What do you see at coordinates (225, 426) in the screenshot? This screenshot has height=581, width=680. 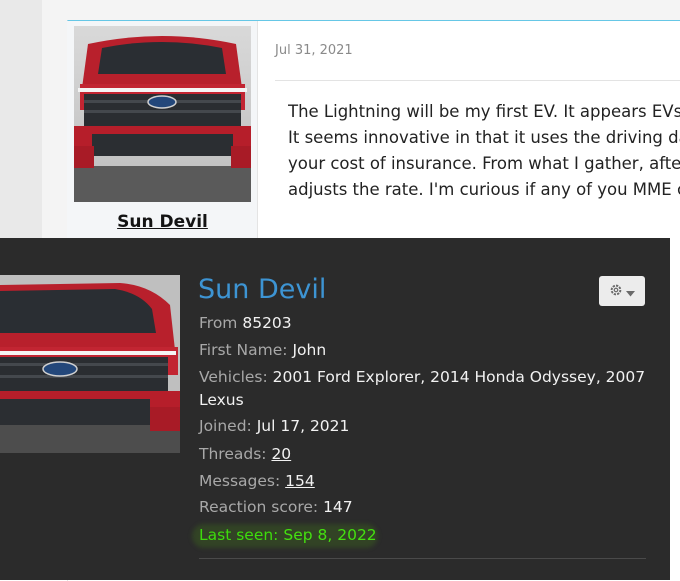 I see `joined-label: Joined:` at bounding box center [225, 426].